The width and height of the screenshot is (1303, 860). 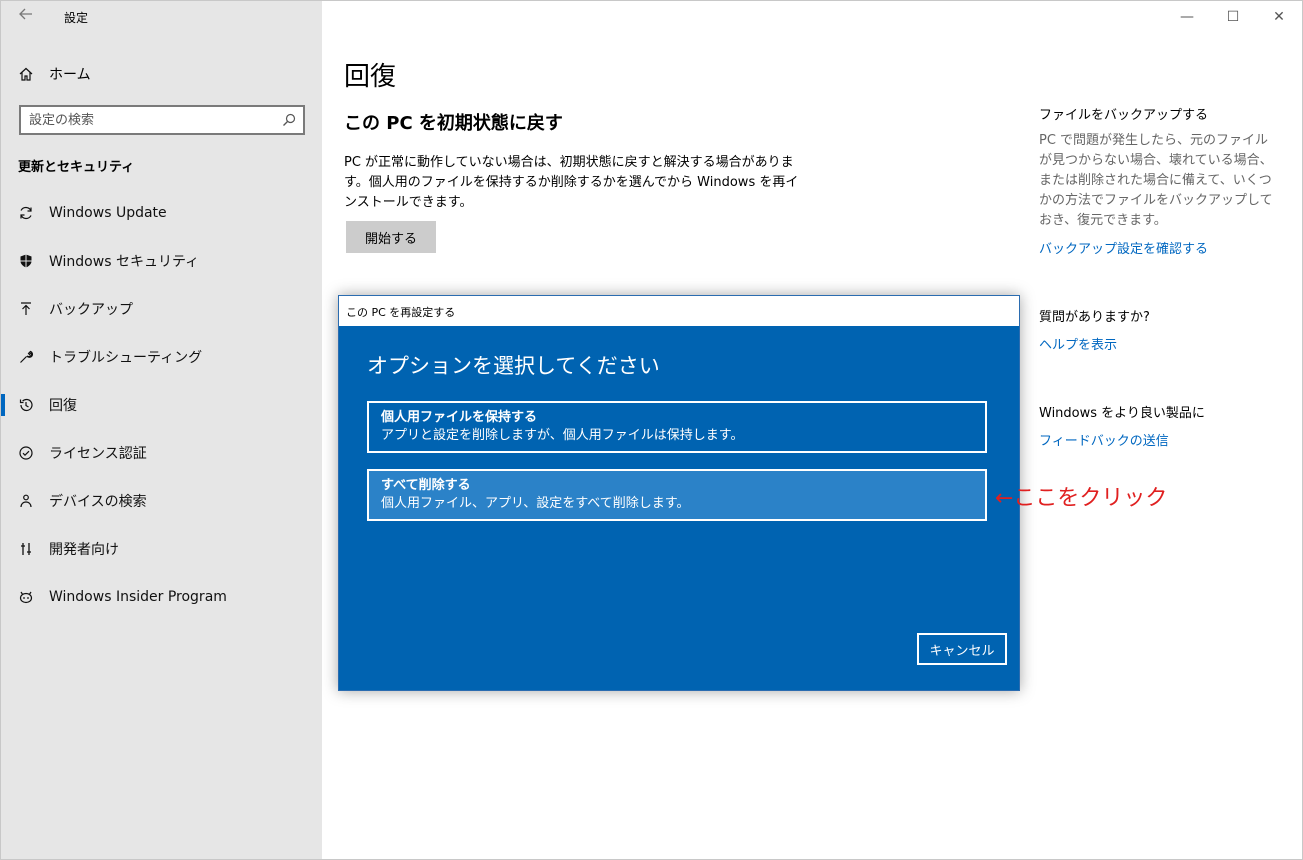 I want to click on sidebar-item-label: Windows セキュリティ, so click(x=124, y=262).